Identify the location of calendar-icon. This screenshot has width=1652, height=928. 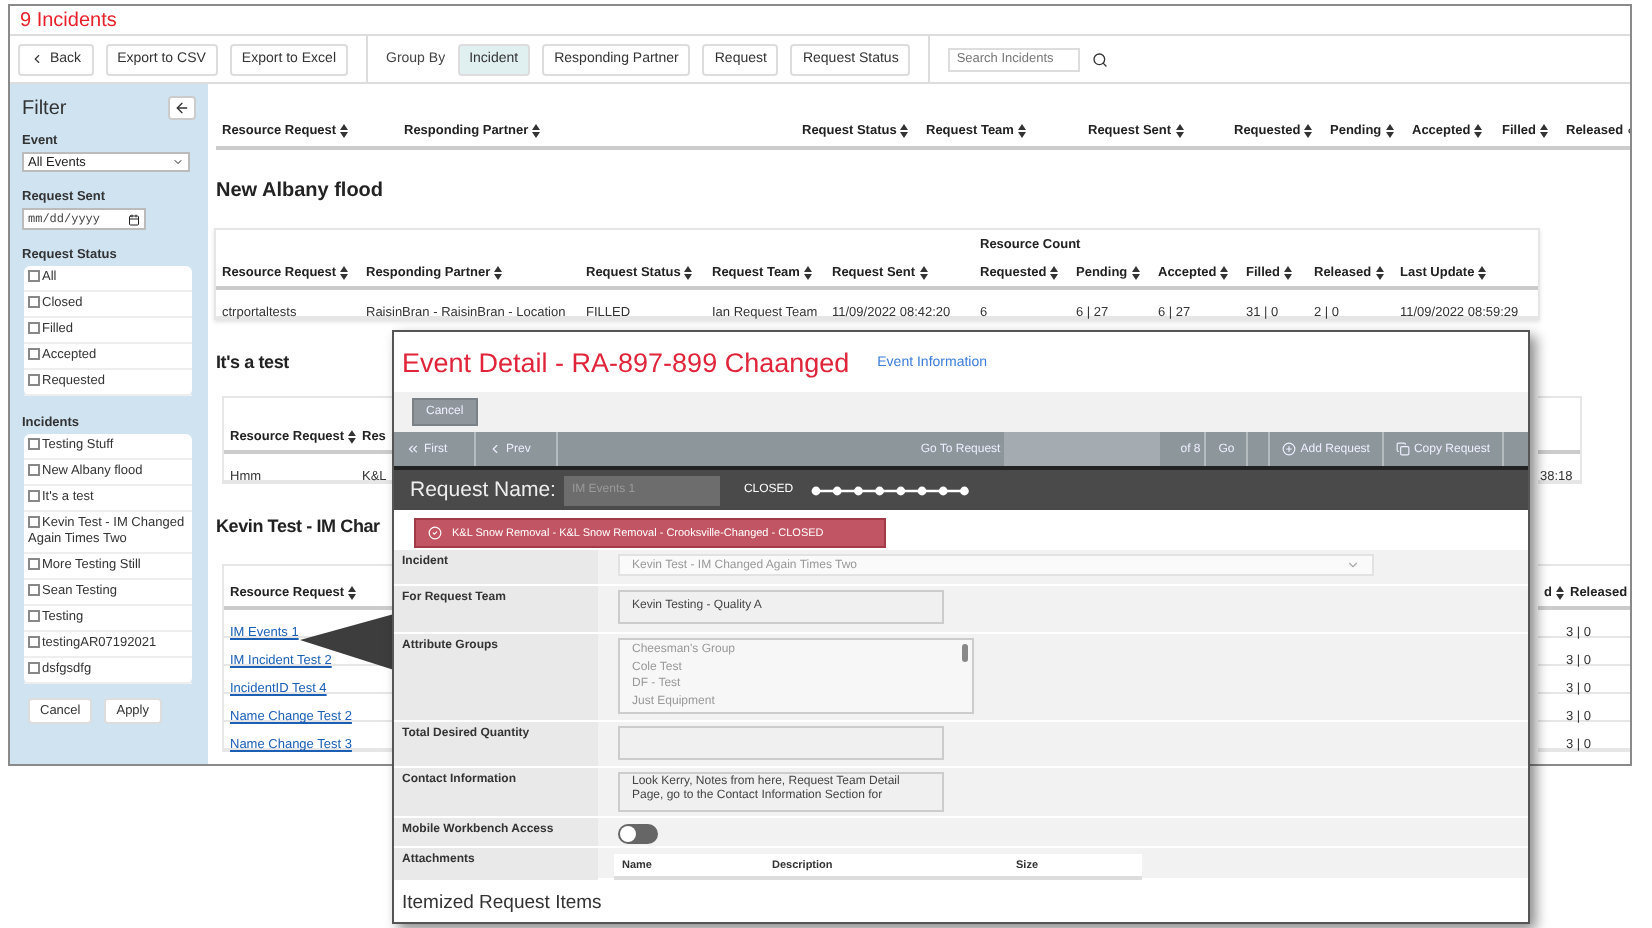
(134, 219).